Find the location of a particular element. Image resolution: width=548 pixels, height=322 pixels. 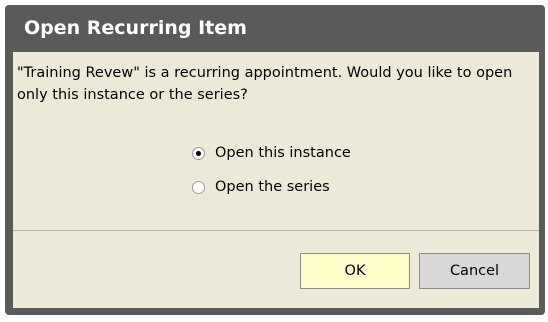

dialog-title: Open Recurring Item is located at coordinates (135, 28).